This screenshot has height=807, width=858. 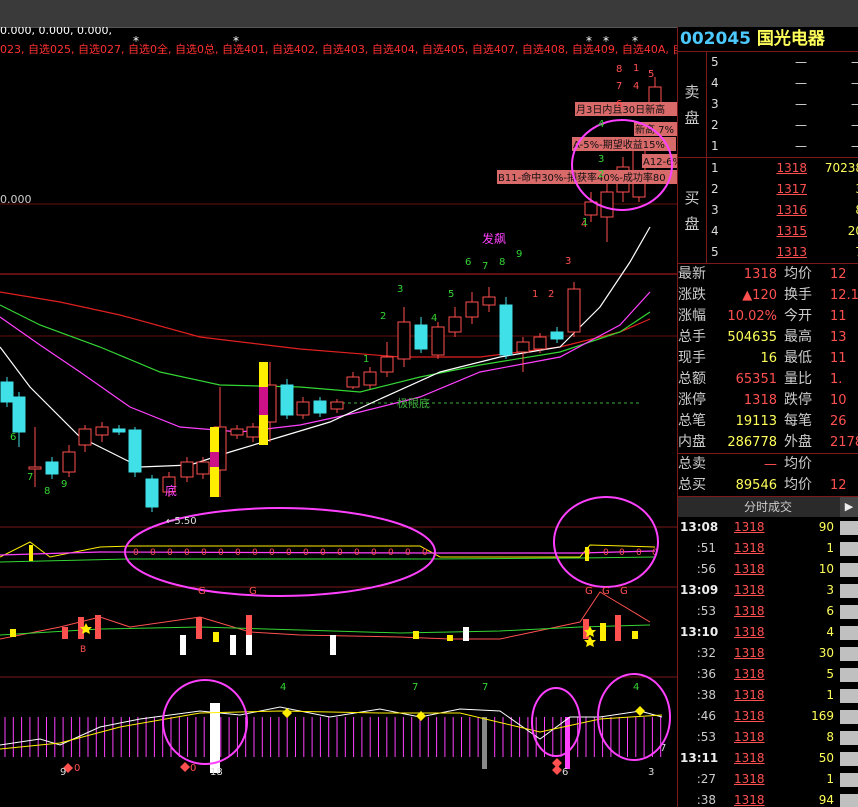 I want to click on ask-side-label: 卖 盘, so click(x=692, y=104).